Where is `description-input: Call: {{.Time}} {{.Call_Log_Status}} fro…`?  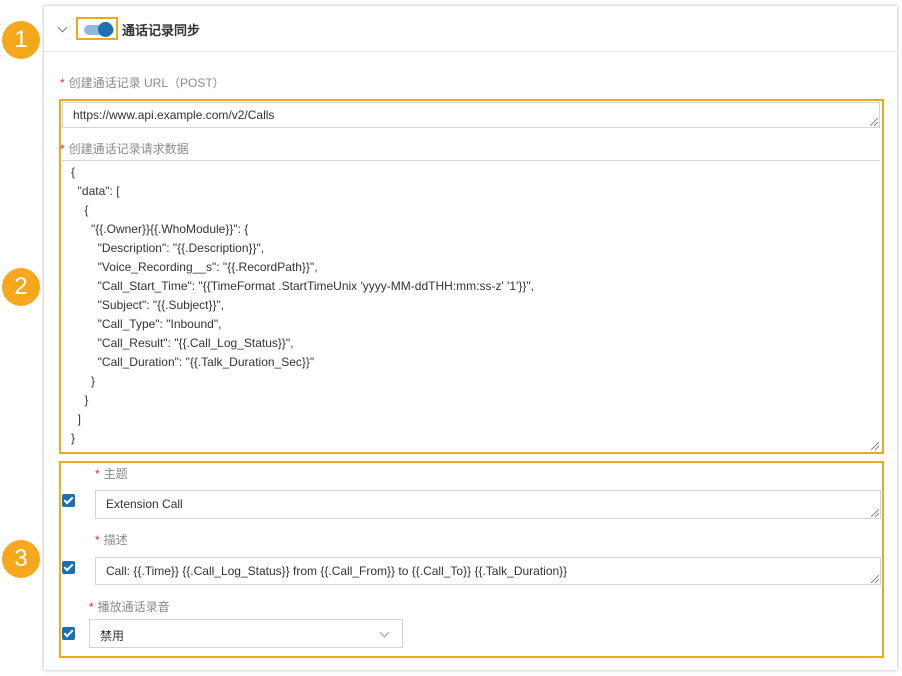 description-input: Call: {{.Time}} {{.Call_Log_Status}} fro… is located at coordinates (488, 571).